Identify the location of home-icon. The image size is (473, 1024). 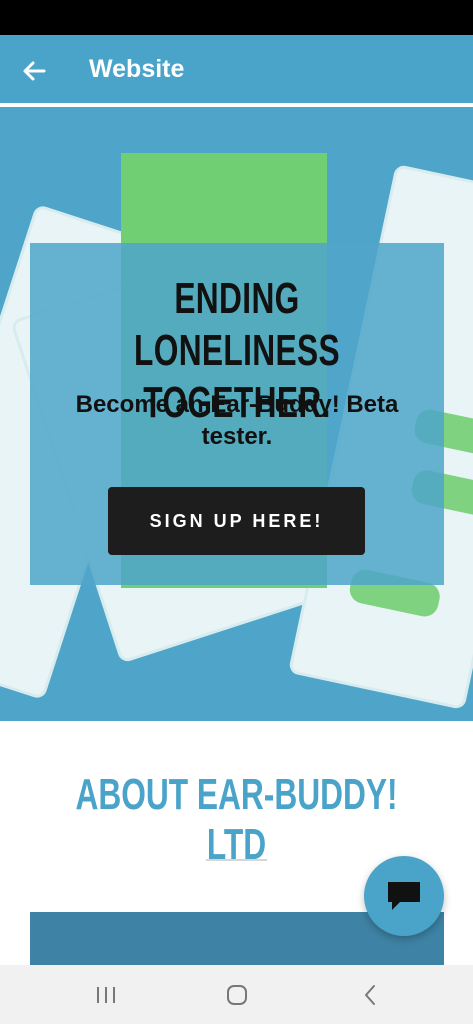
(237, 995).